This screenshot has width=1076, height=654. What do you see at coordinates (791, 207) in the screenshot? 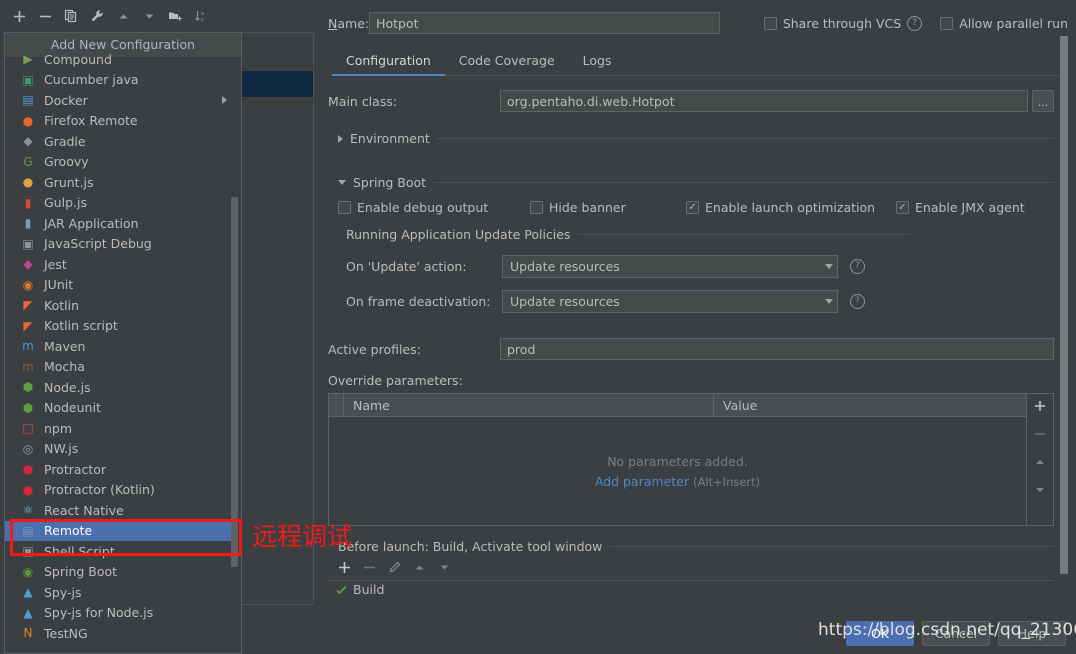
I see `enable-launch-optimization-checkbox: ✓ Enable launch optimization` at bounding box center [791, 207].